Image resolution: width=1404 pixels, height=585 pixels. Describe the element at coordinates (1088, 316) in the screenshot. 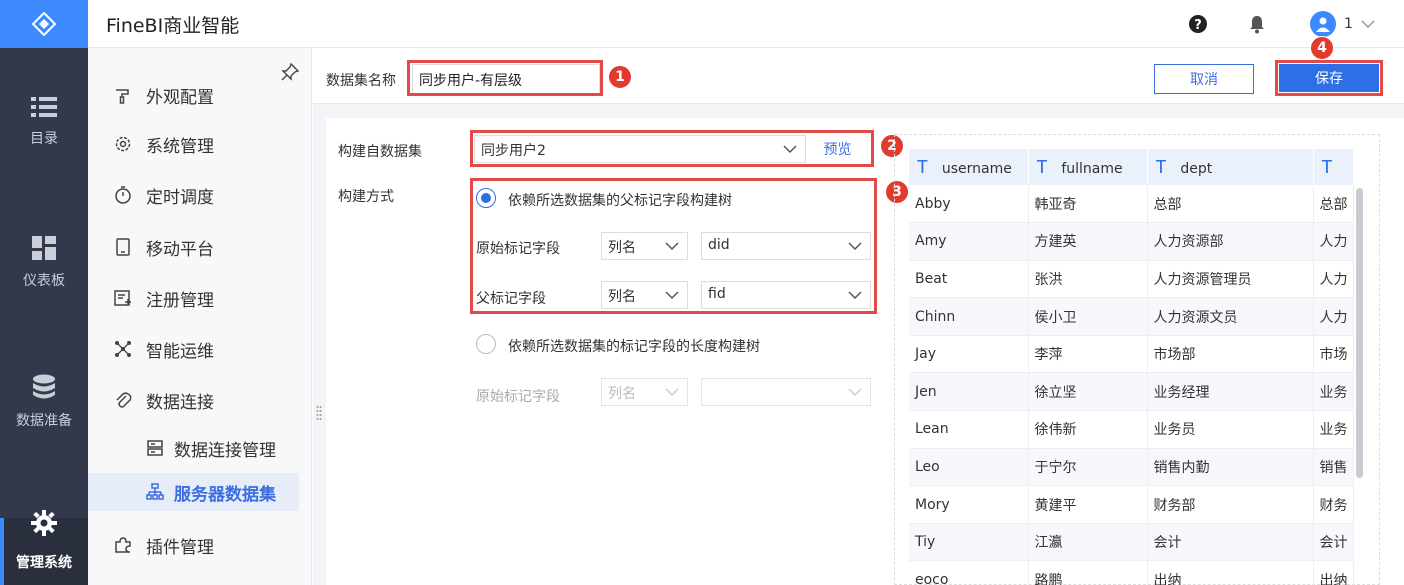

I see `table-cell: 侯小卫` at that location.